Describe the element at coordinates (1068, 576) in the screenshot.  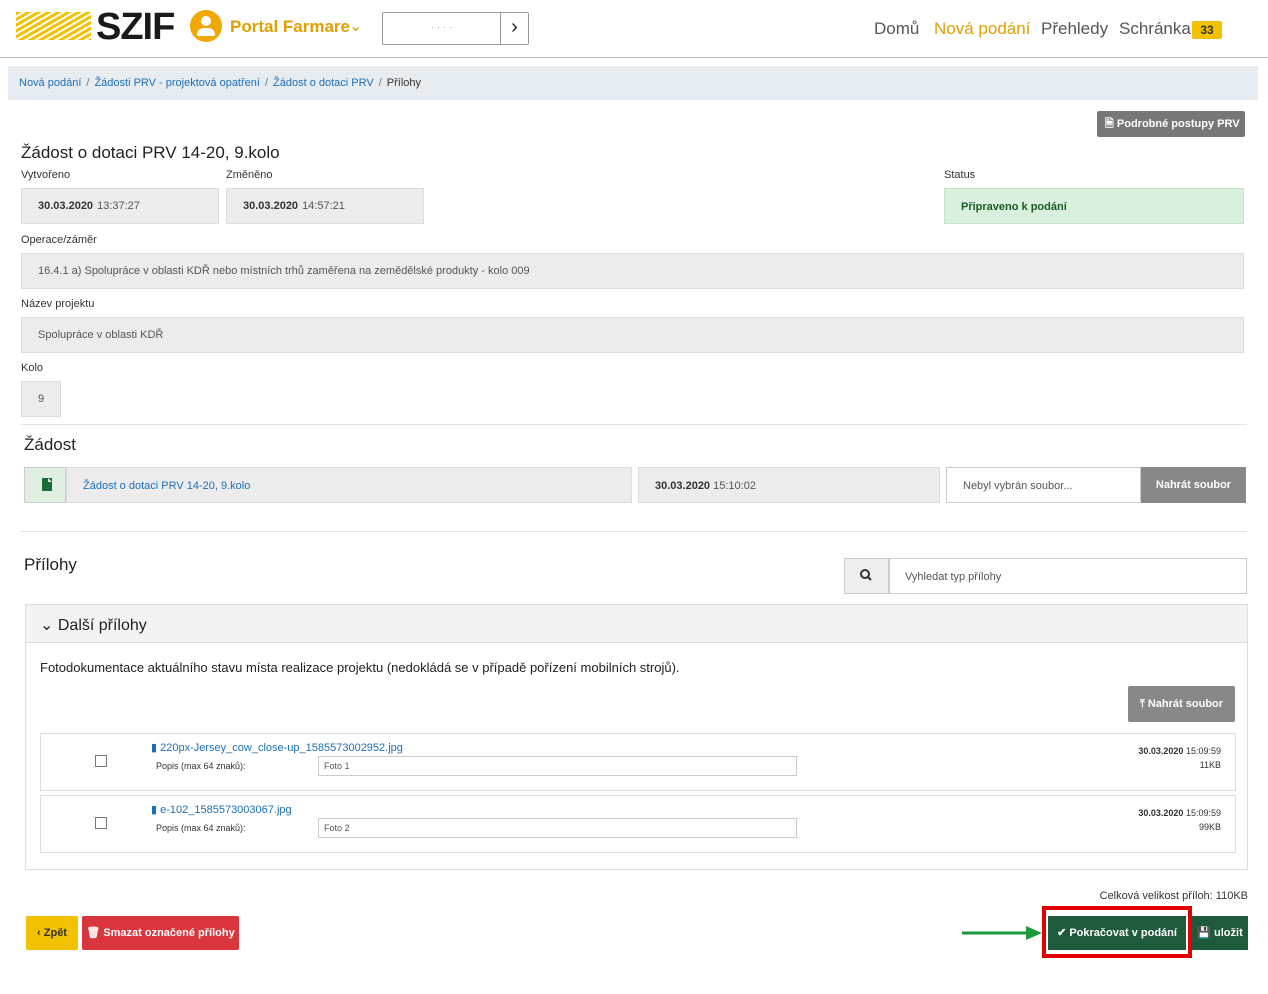
I see `attachment-type-search-input: Vyhledat typ přílohy` at that location.